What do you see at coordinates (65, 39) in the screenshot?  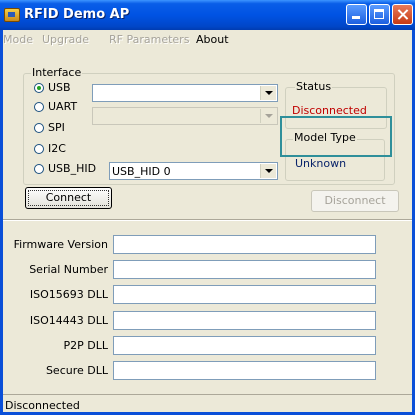 I see `menu-upgrade: Upgrade` at bounding box center [65, 39].